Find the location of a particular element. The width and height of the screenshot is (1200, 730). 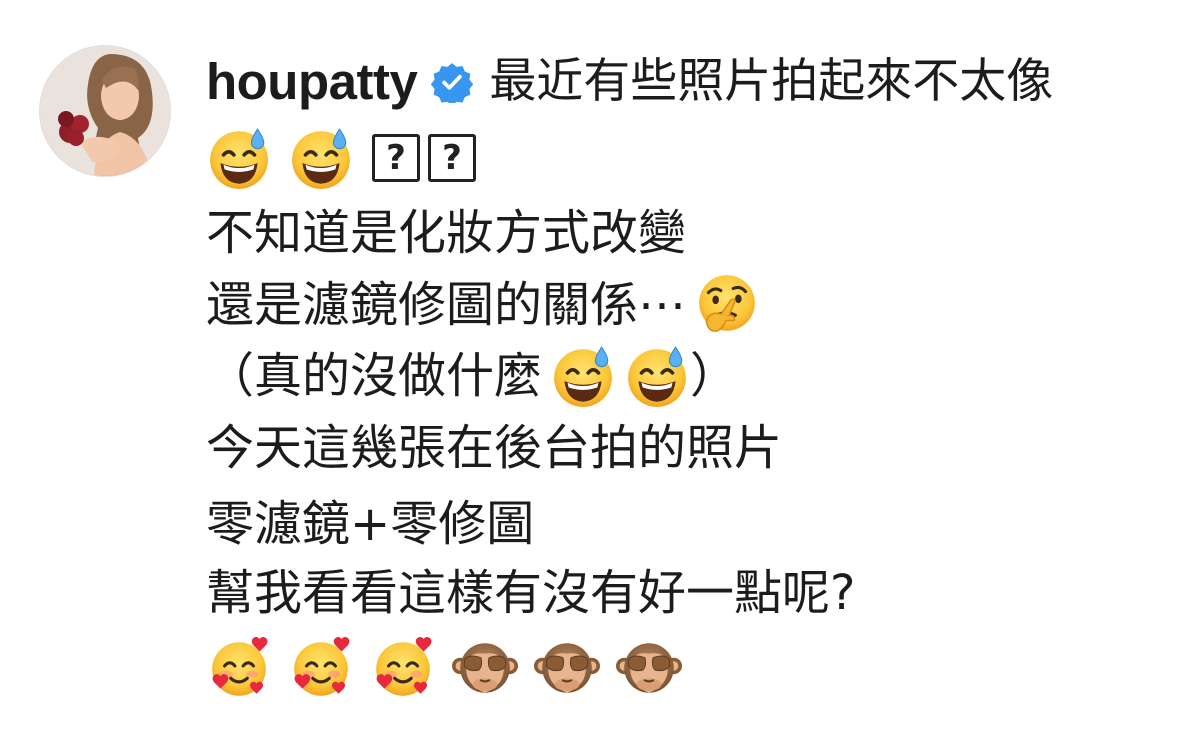

caption-line-5: （真的沒做什麼 ） is located at coordinates (472, 376).